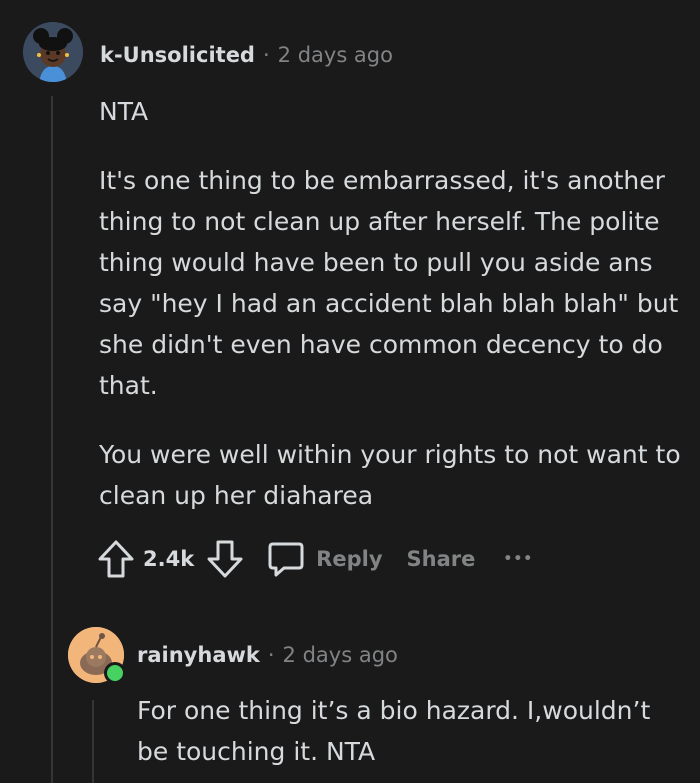  Describe the element at coordinates (286, 559) in the screenshot. I see `speech-bubble-icon` at that location.